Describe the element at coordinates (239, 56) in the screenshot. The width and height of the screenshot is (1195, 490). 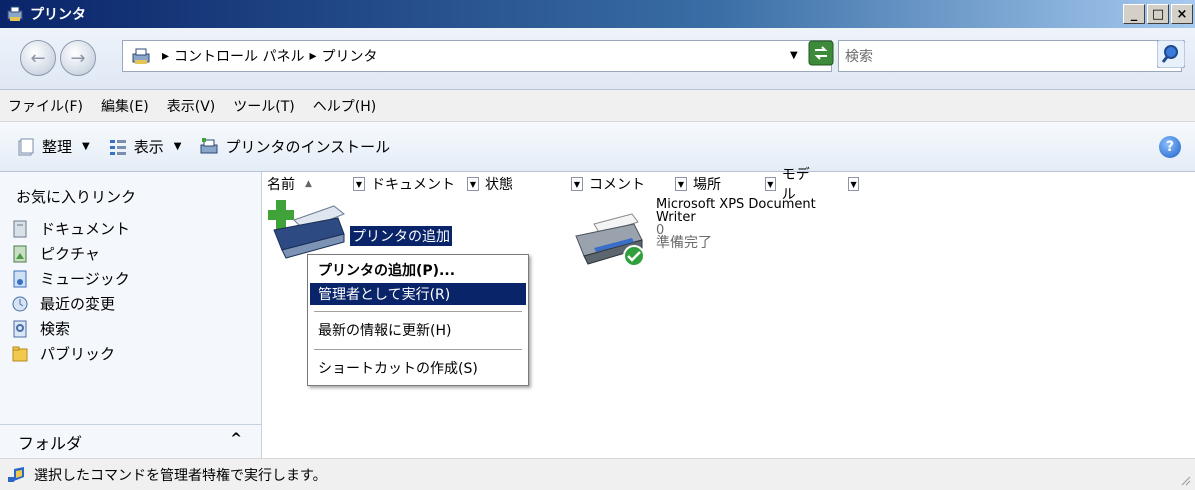
I see `breadcrumb-control-panel: コントロール パネル` at that location.